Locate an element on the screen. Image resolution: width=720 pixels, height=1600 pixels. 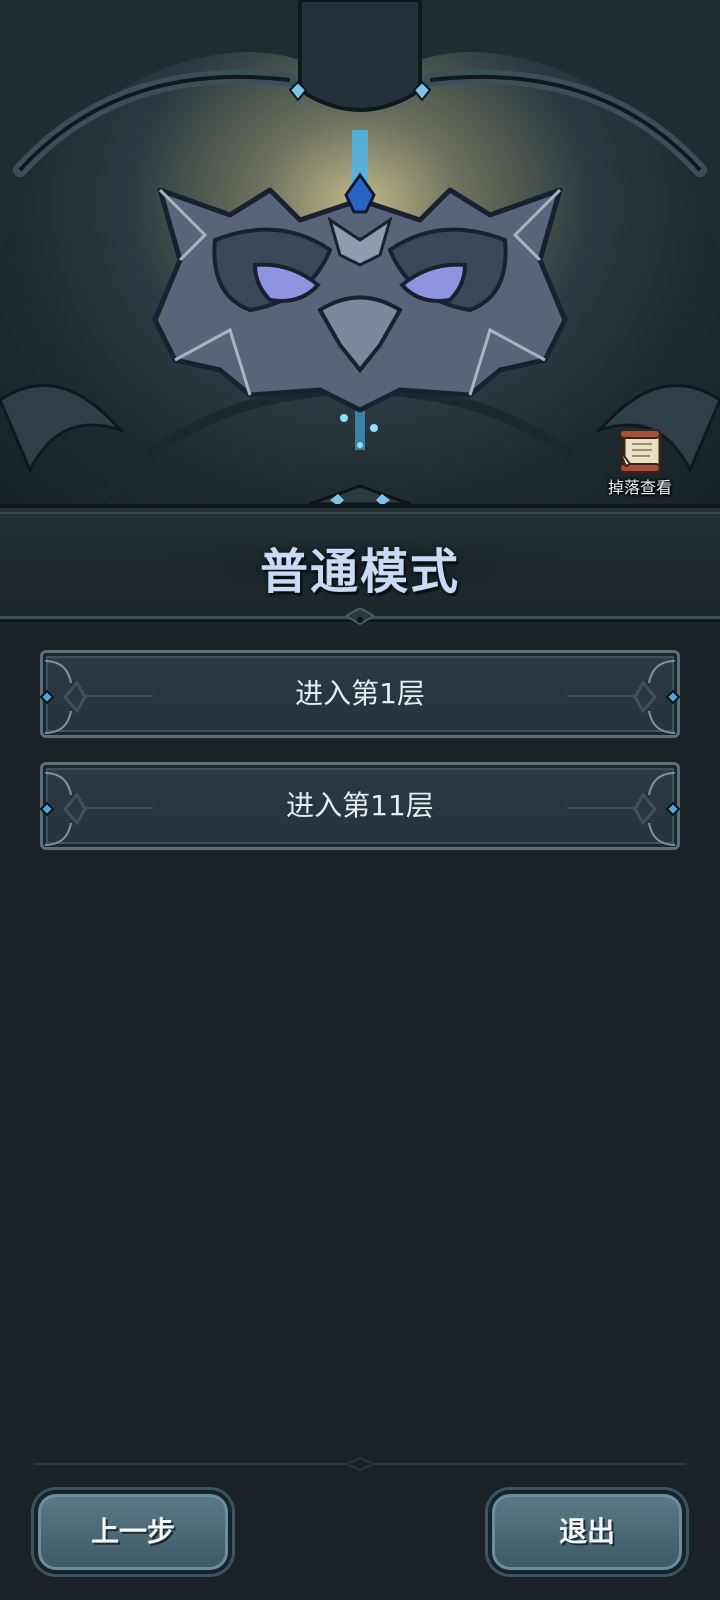
drop-view-button: 掉落查看 is located at coordinates (640, 463).